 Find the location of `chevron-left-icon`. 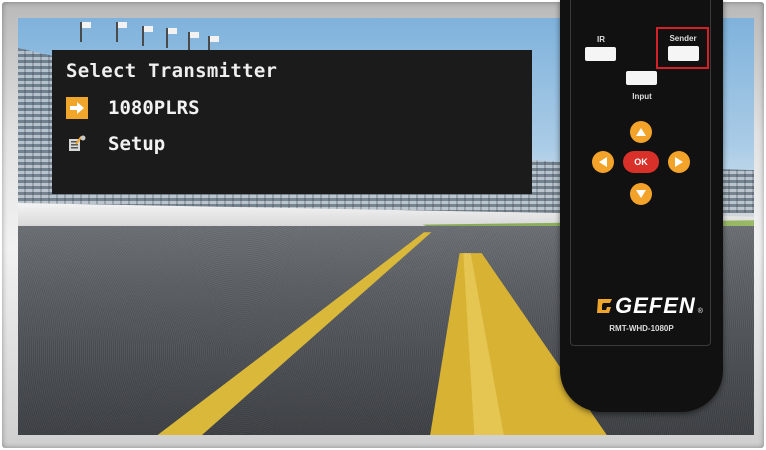

chevron-left-icon is located at coordinates (603, 162).